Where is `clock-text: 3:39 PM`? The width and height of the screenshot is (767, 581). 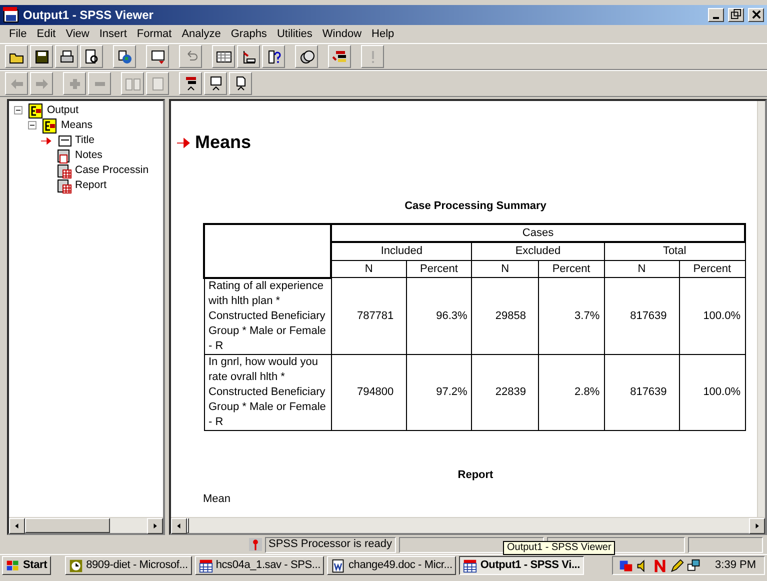
clock-text: 3:39 PM is located at coordinates (735, 566).